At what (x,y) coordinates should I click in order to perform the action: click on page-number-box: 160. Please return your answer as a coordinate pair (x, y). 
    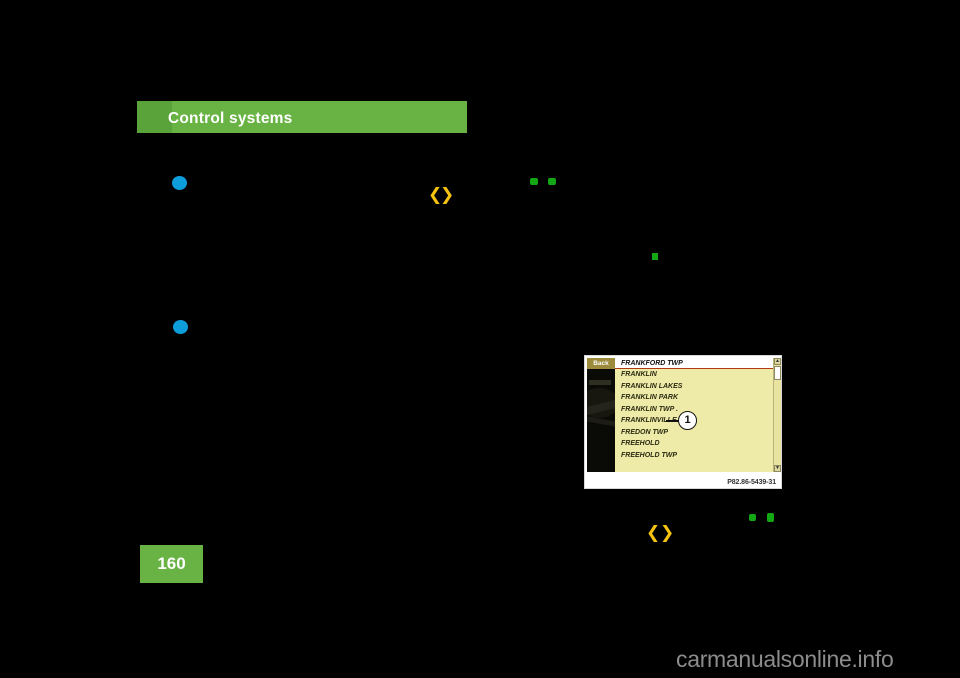
    Looking at the image, I should click on (171, 564).